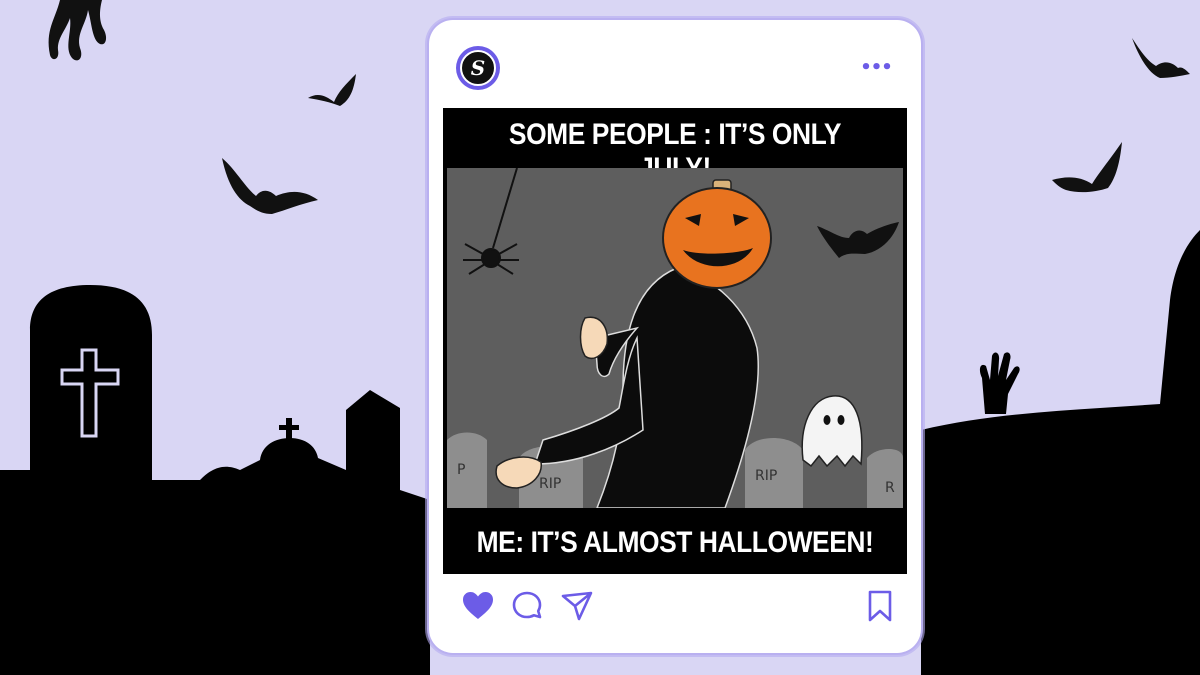  Describe the element at coordinates (880, 606) in the screenshot. I see `bookmark-icon` at that location.